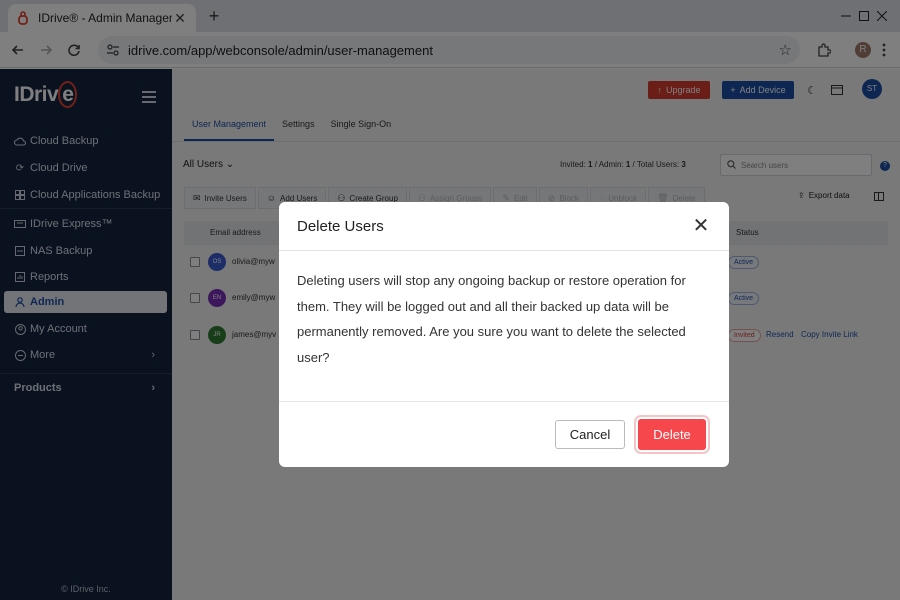 The image size is (900, 600). Describe the element at coordinates (701, 226) in the screenshot. I see `close-icon: ✕` at that location.